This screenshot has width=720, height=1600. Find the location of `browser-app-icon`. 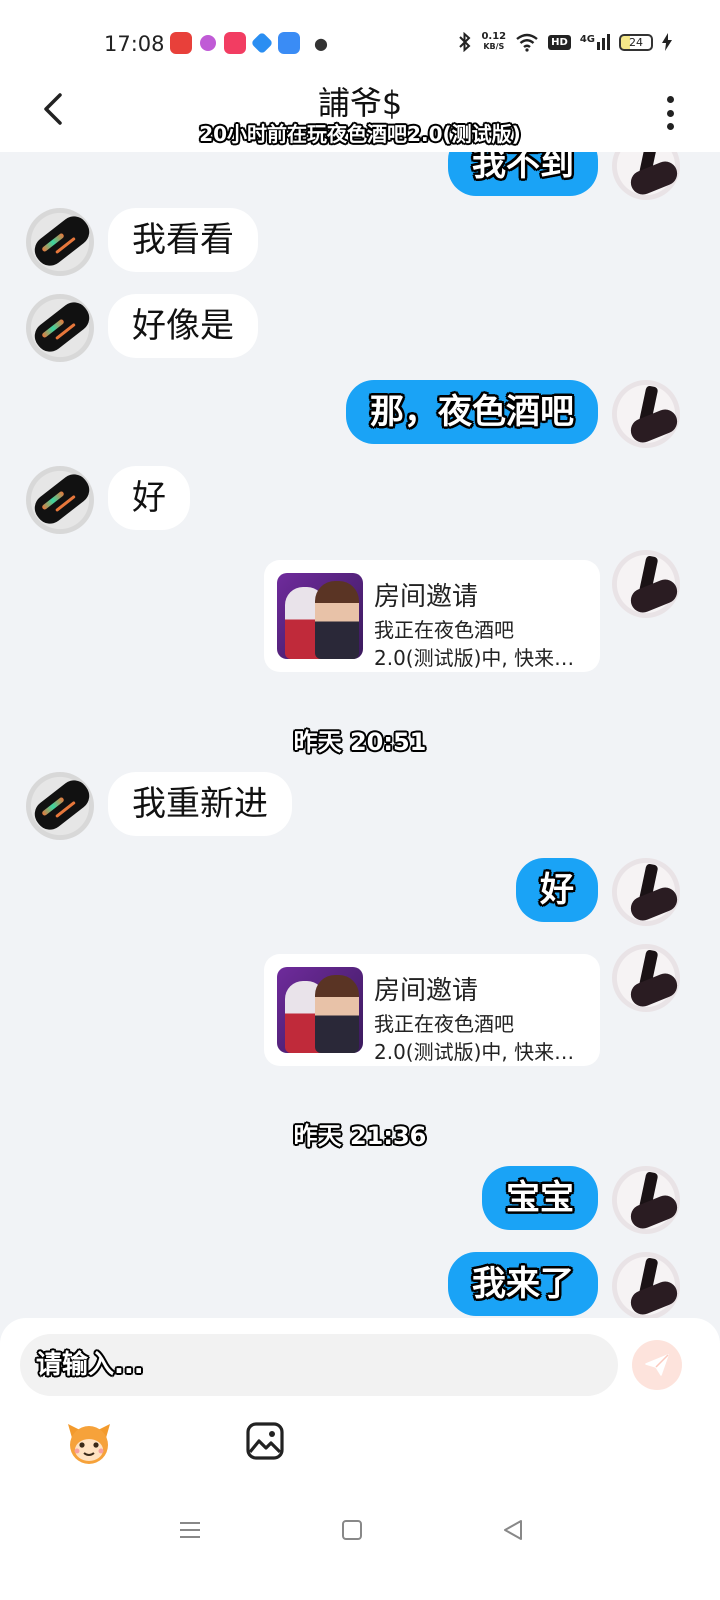

browser-app-icon is located at coordinates (262, 43).